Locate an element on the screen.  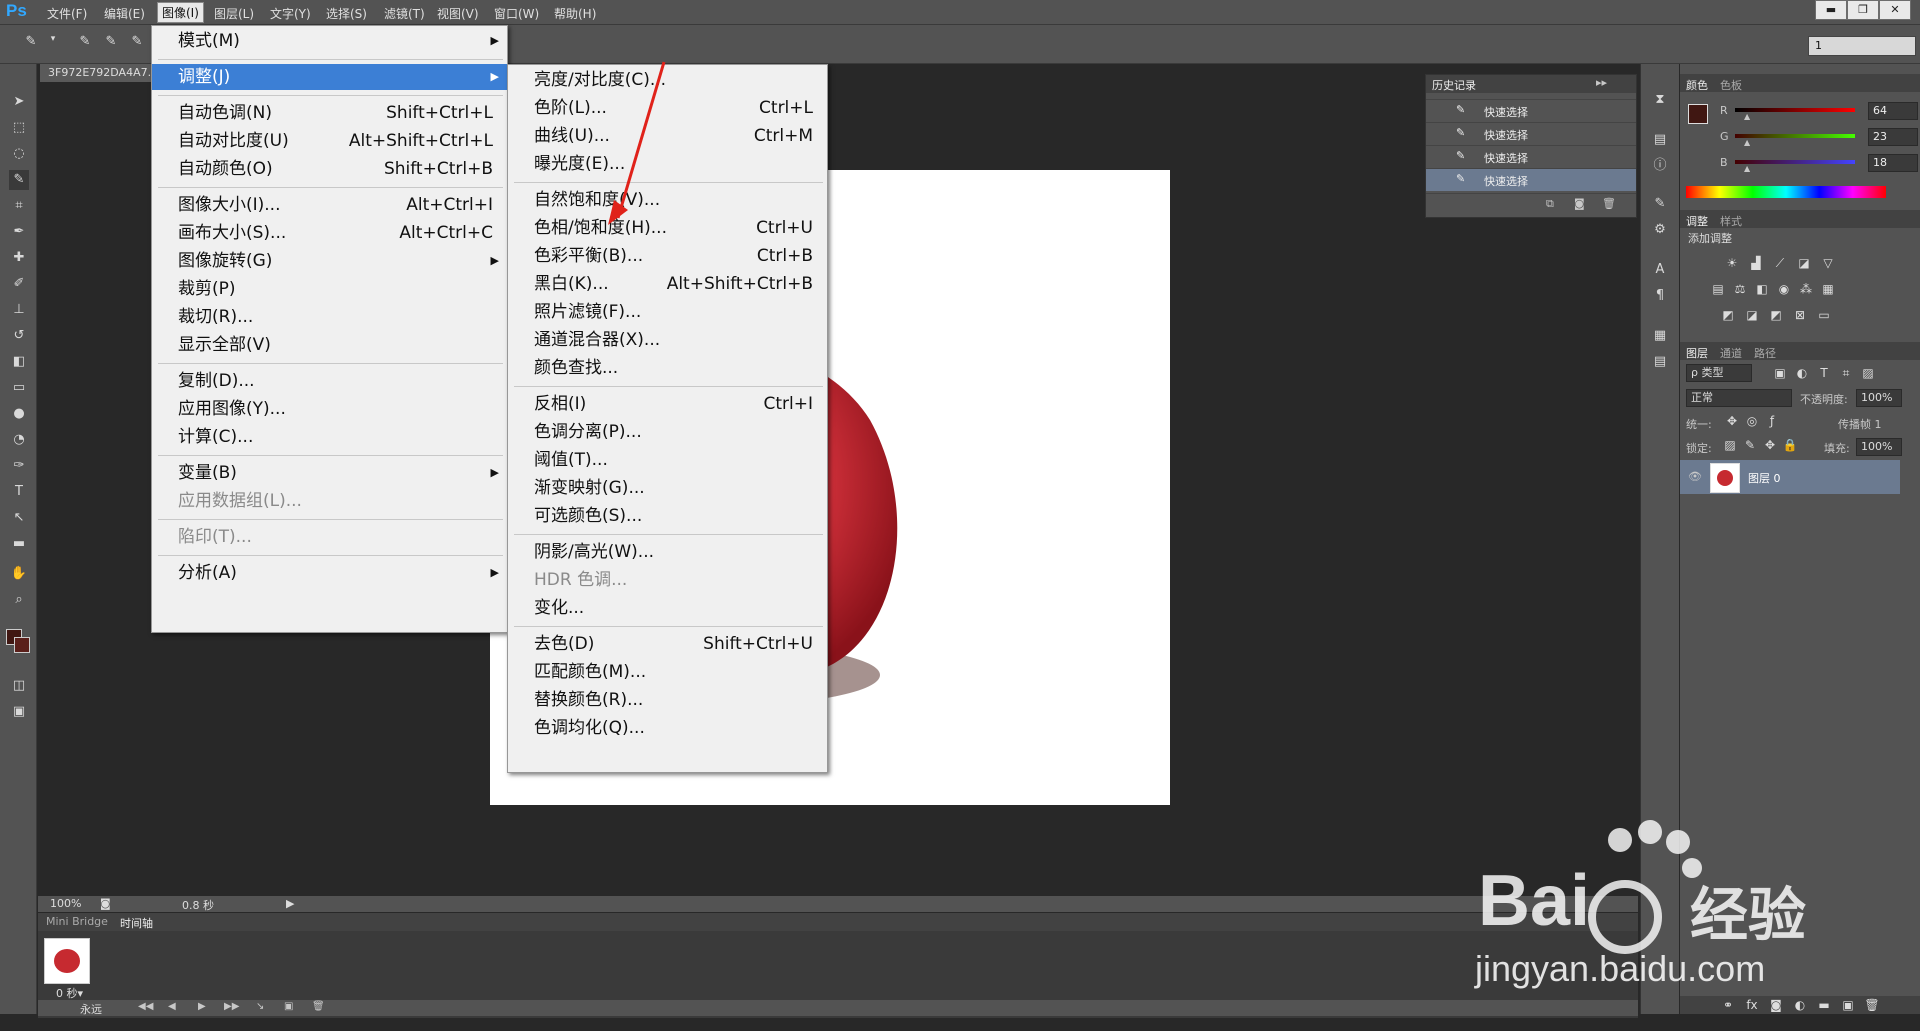
history-icon: ⧗ is located at coordinates (1660, 100).